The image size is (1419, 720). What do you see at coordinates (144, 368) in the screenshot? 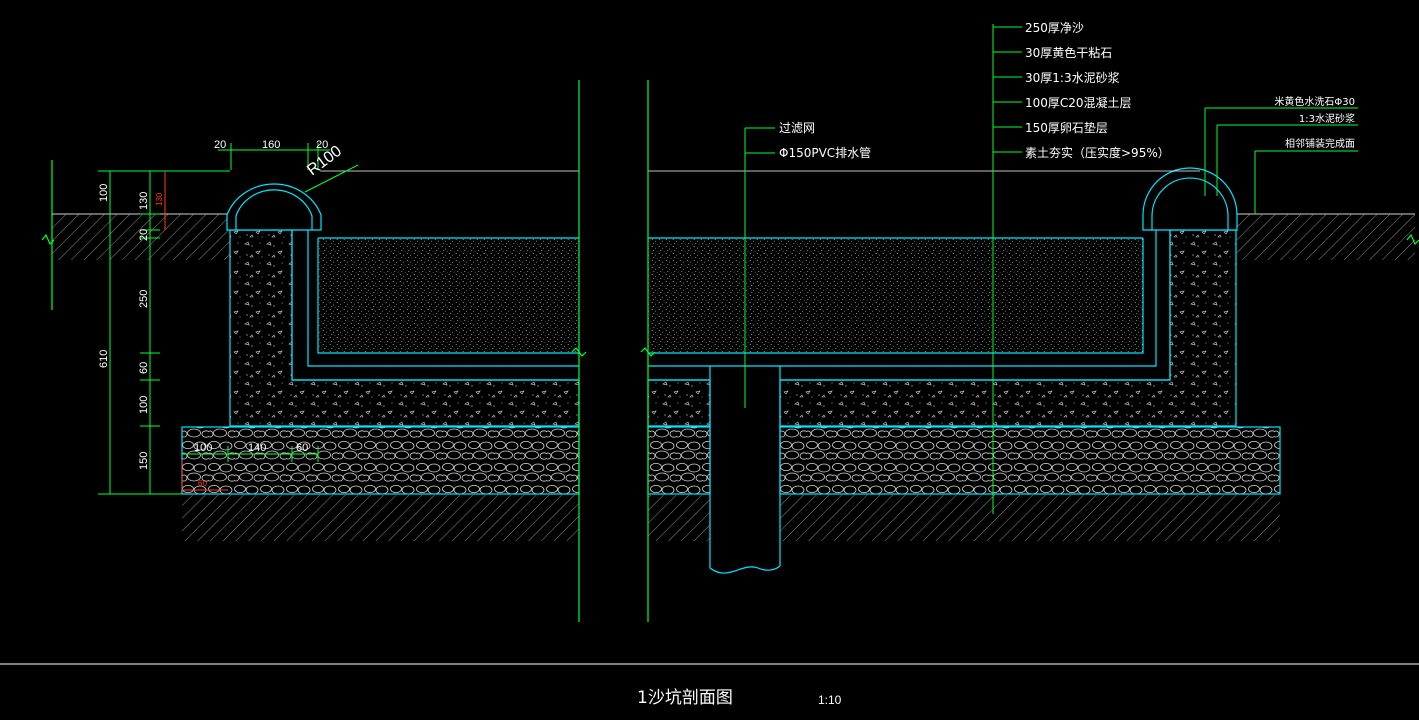
I see `dim-vertical-mid: 60` at bounding box center [144, 368].